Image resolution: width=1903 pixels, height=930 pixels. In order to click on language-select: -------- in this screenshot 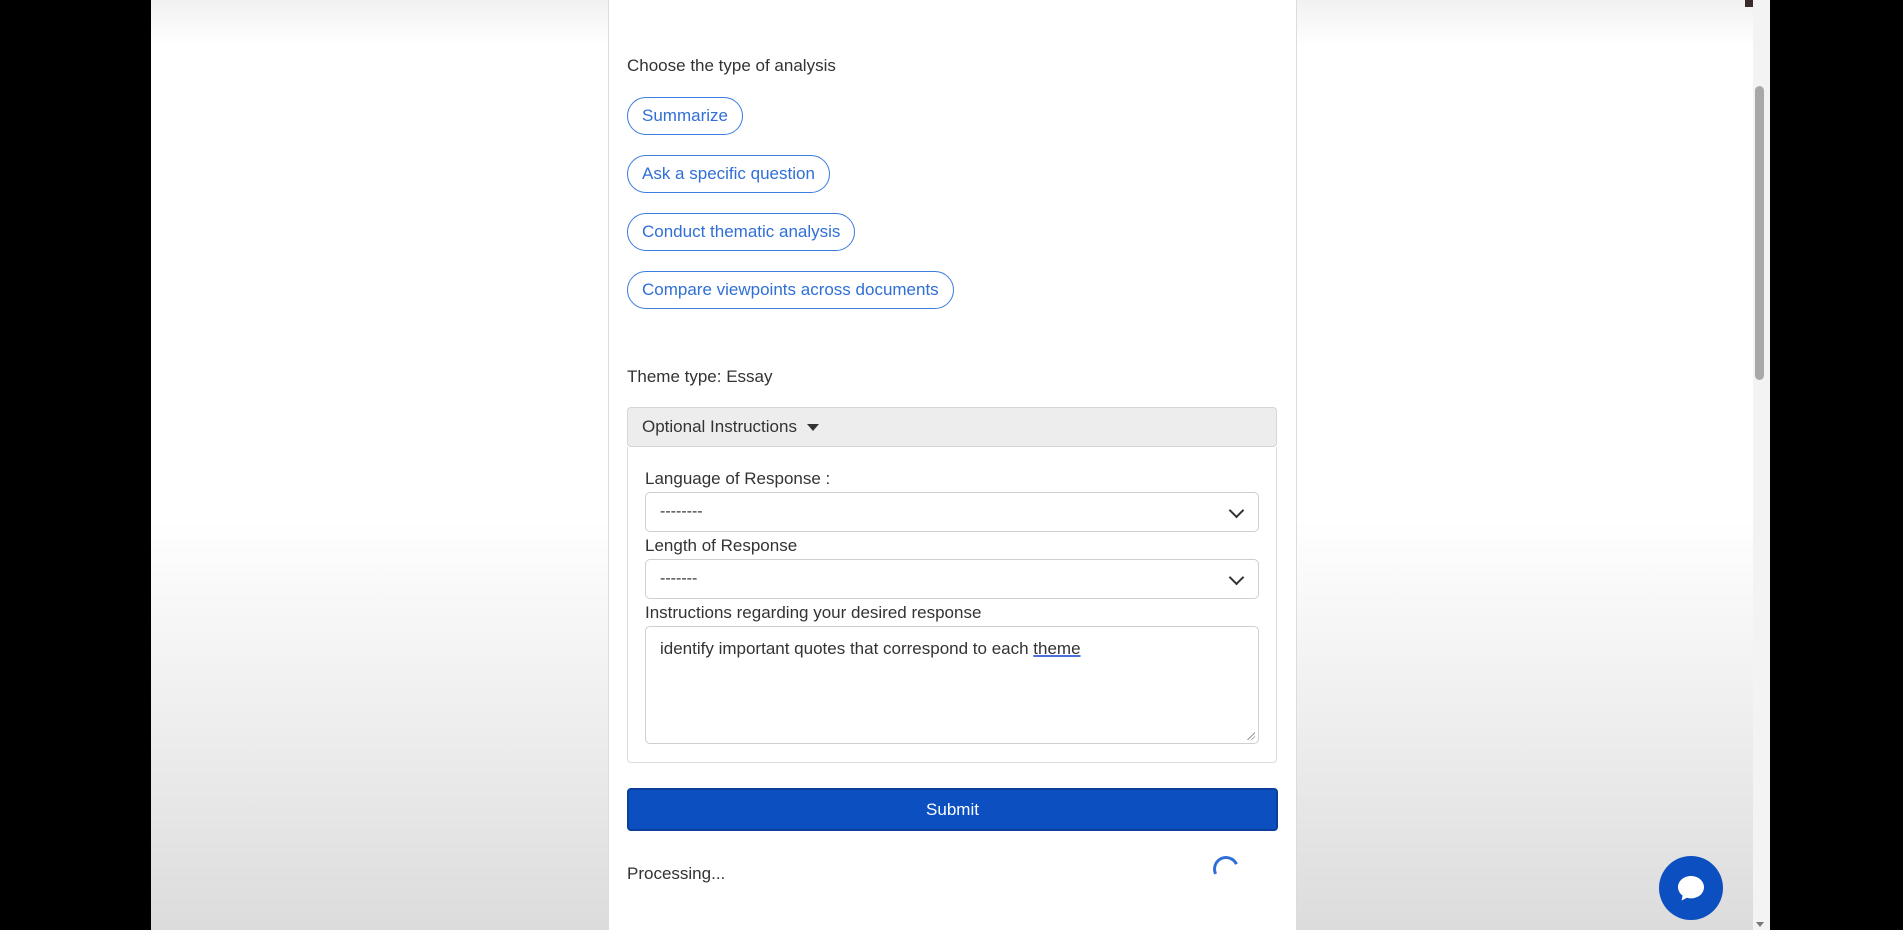, I will do `click(952, 512)`.